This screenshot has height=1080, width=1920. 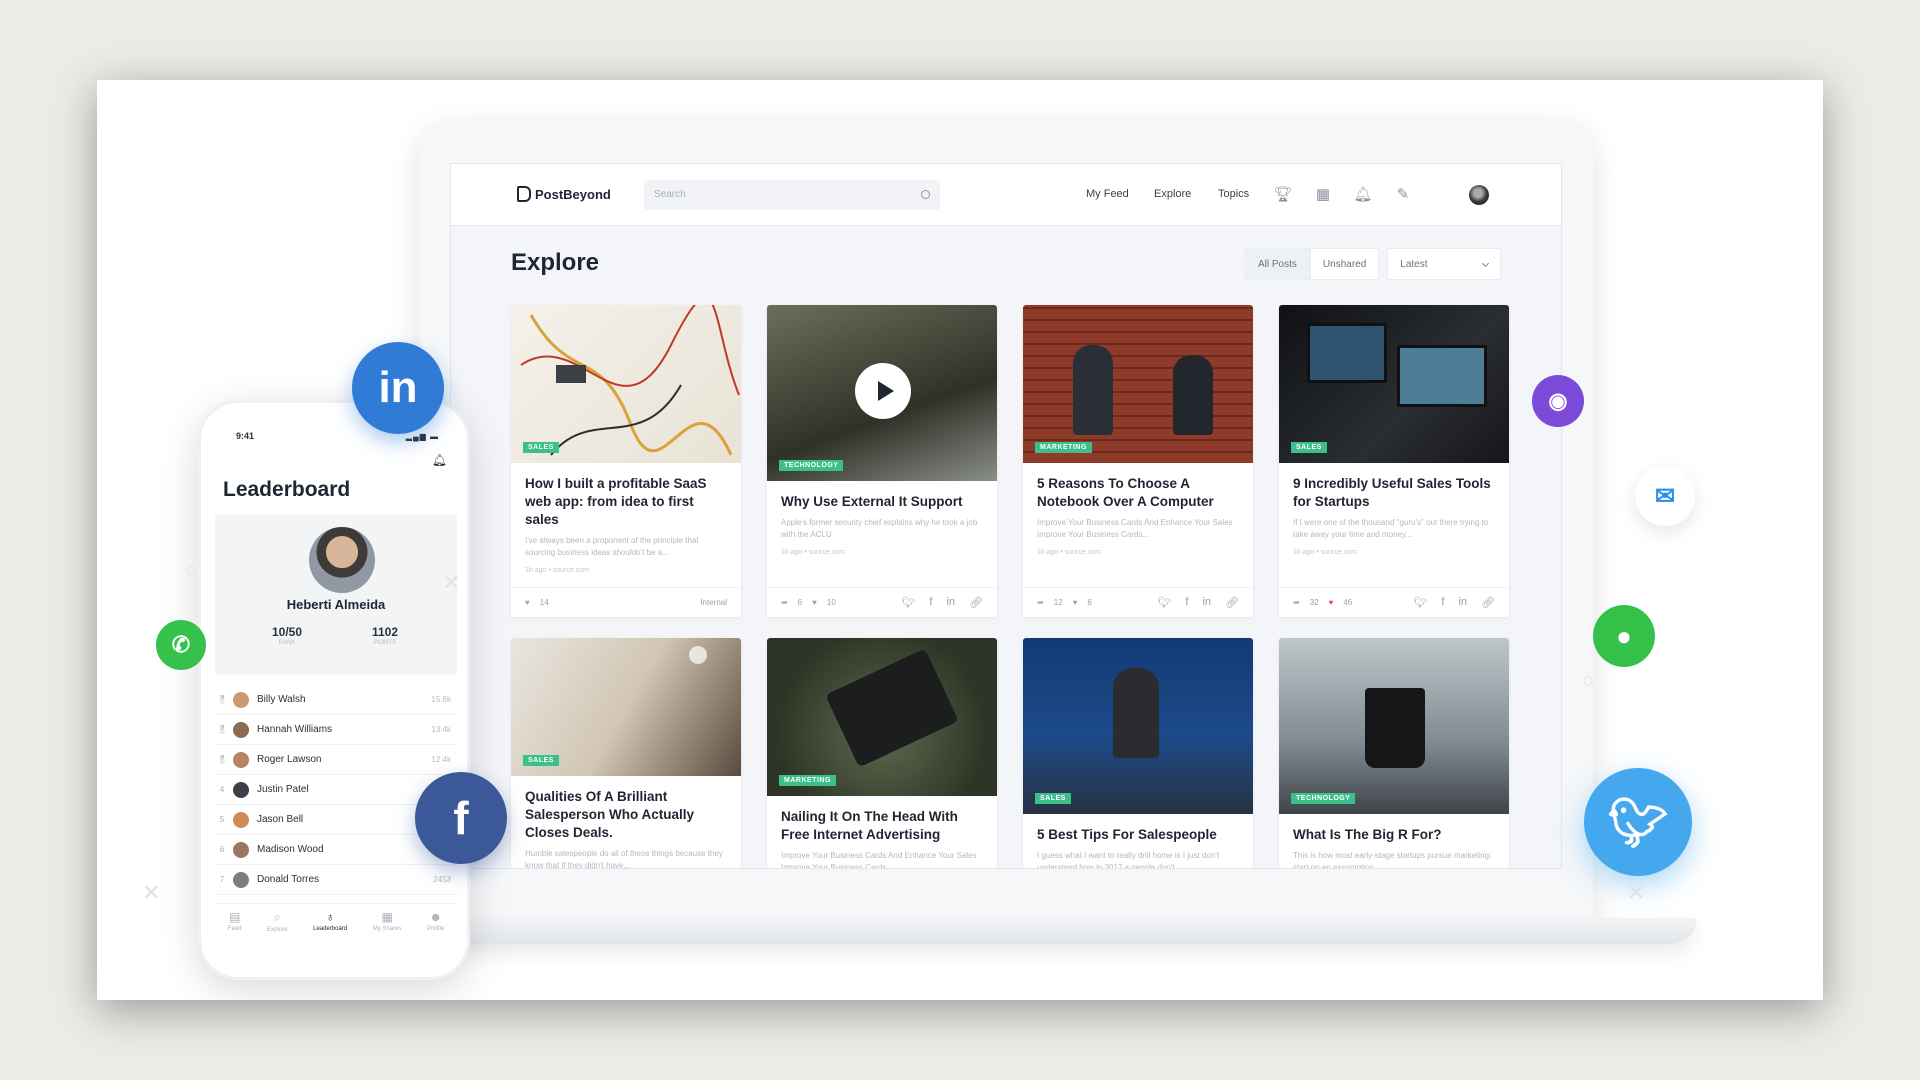 What do you see at coordinates (1558, 401) in the screenshot?
I see `instagram-icon: ◉` at bounding box center [1558, 401].